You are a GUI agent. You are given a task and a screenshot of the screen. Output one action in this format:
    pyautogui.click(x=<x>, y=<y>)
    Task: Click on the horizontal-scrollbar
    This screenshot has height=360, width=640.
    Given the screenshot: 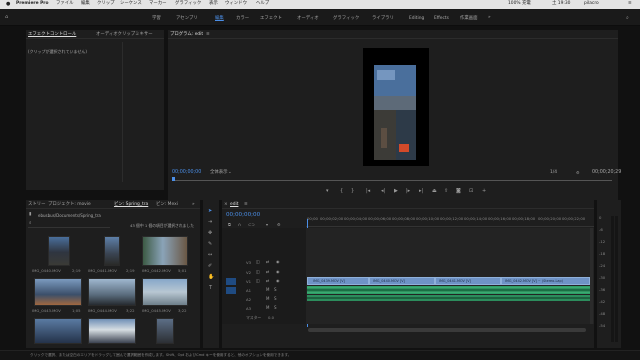 What is the action you would take?
    pyautogui.click(x=447, y=330)
    